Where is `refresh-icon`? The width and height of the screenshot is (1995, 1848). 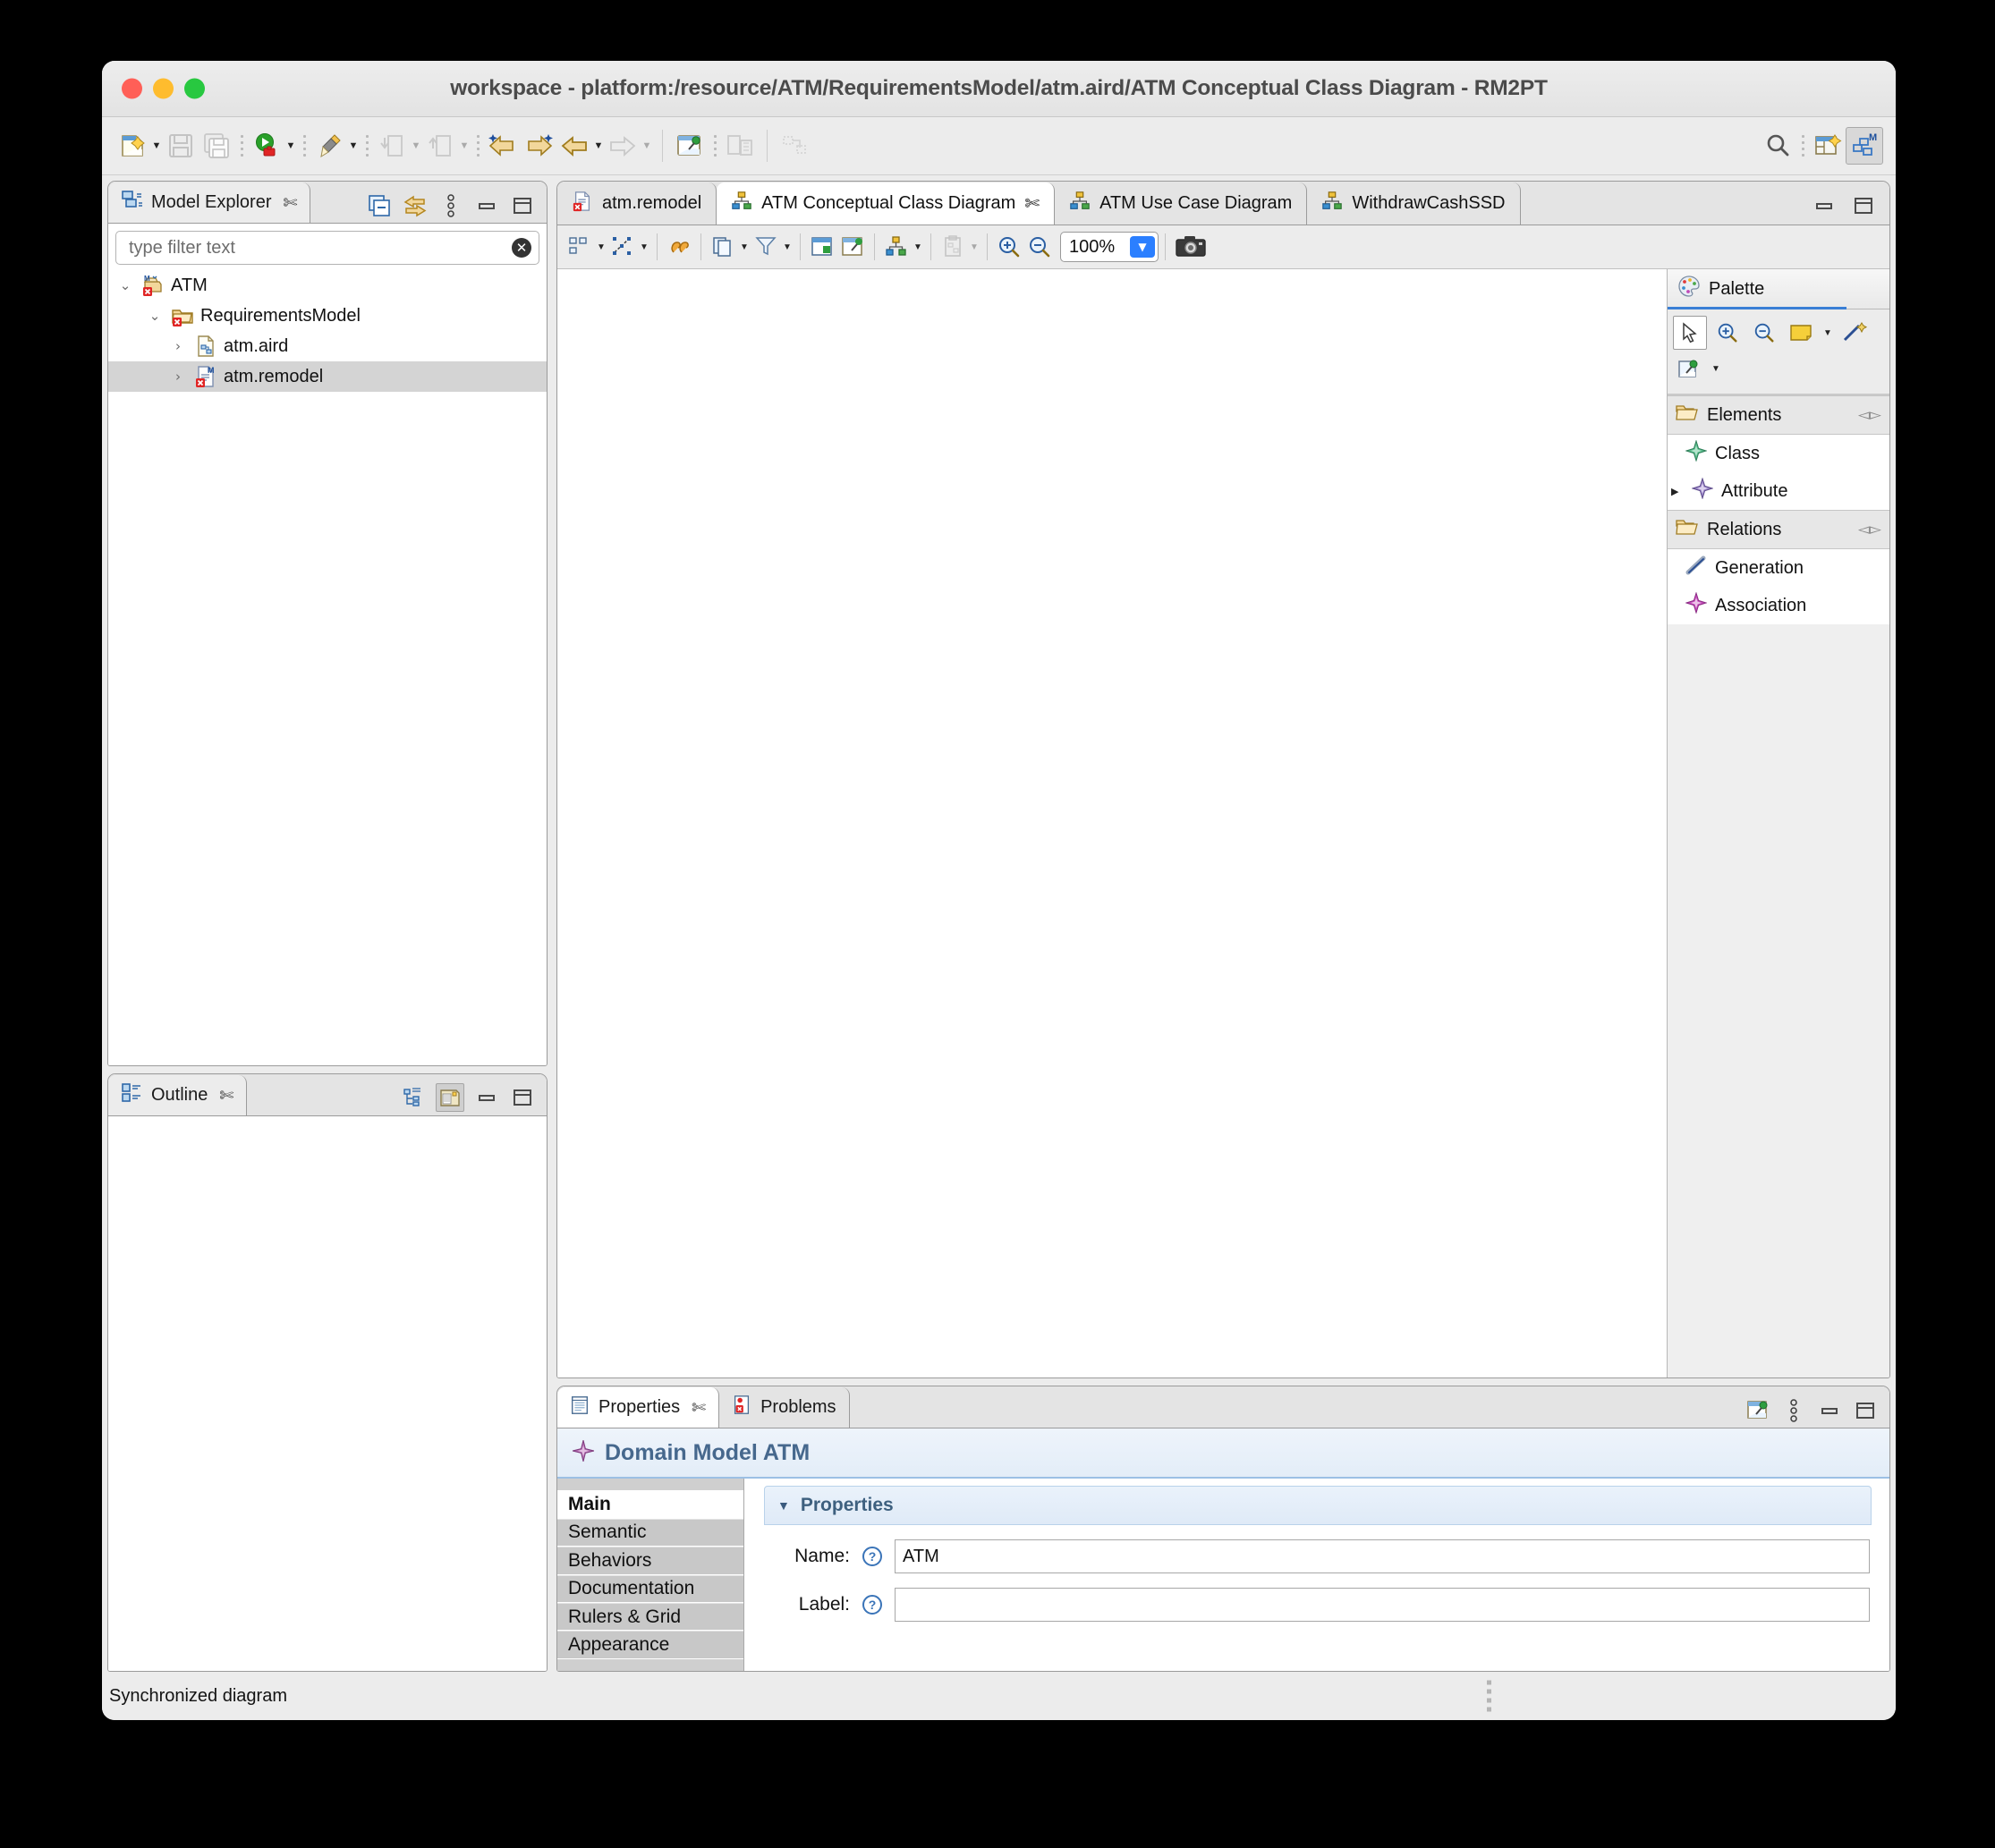
refresh-icon is located at coordinates (679, 247).